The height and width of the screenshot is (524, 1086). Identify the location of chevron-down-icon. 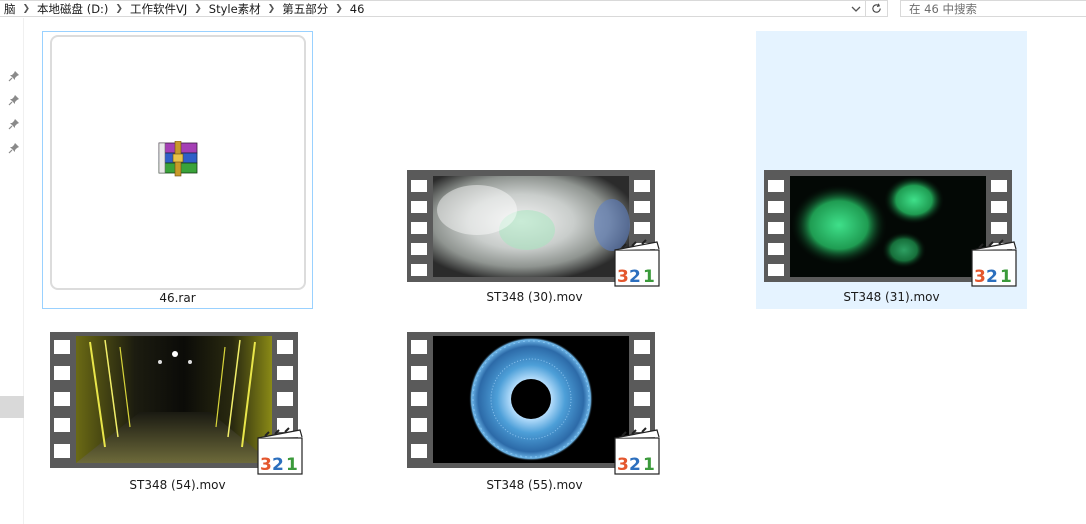
(856, 8).